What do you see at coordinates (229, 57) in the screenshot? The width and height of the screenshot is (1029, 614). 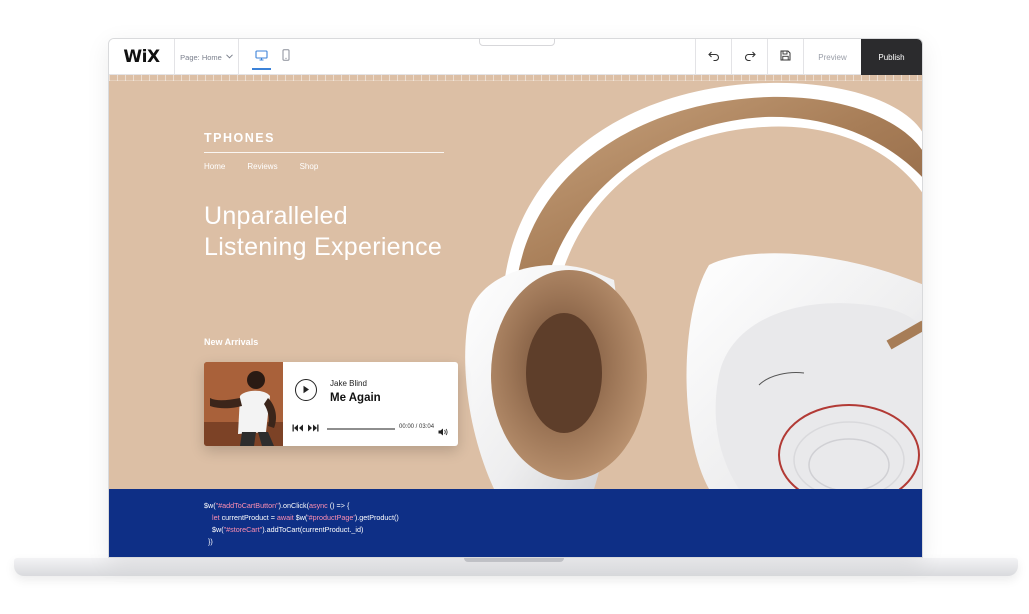 I see `chevron-down-icon` at bounding box center [229, 57].